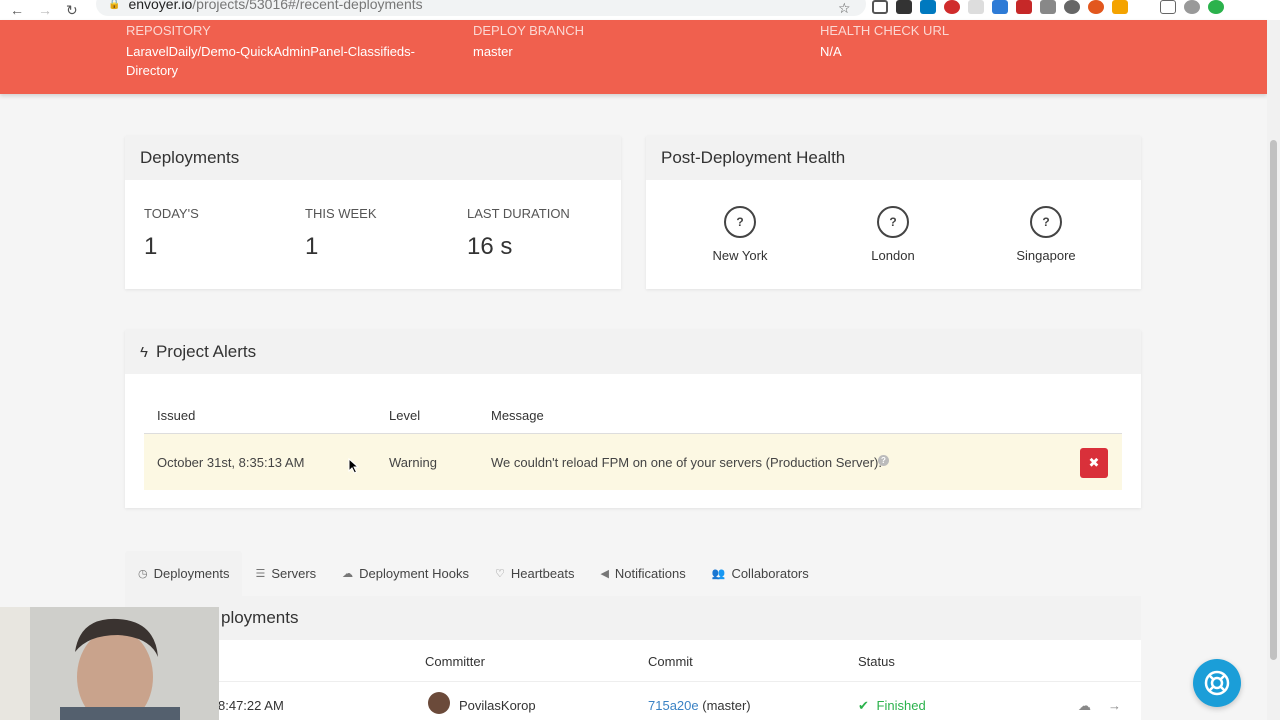 The width and height of the screenshot is (1280, 720). What do you see at coordinates (251, 705) in the screenshot?
I see `deployment-time: 8:47:22 AM` at bounding box center [251, 705].